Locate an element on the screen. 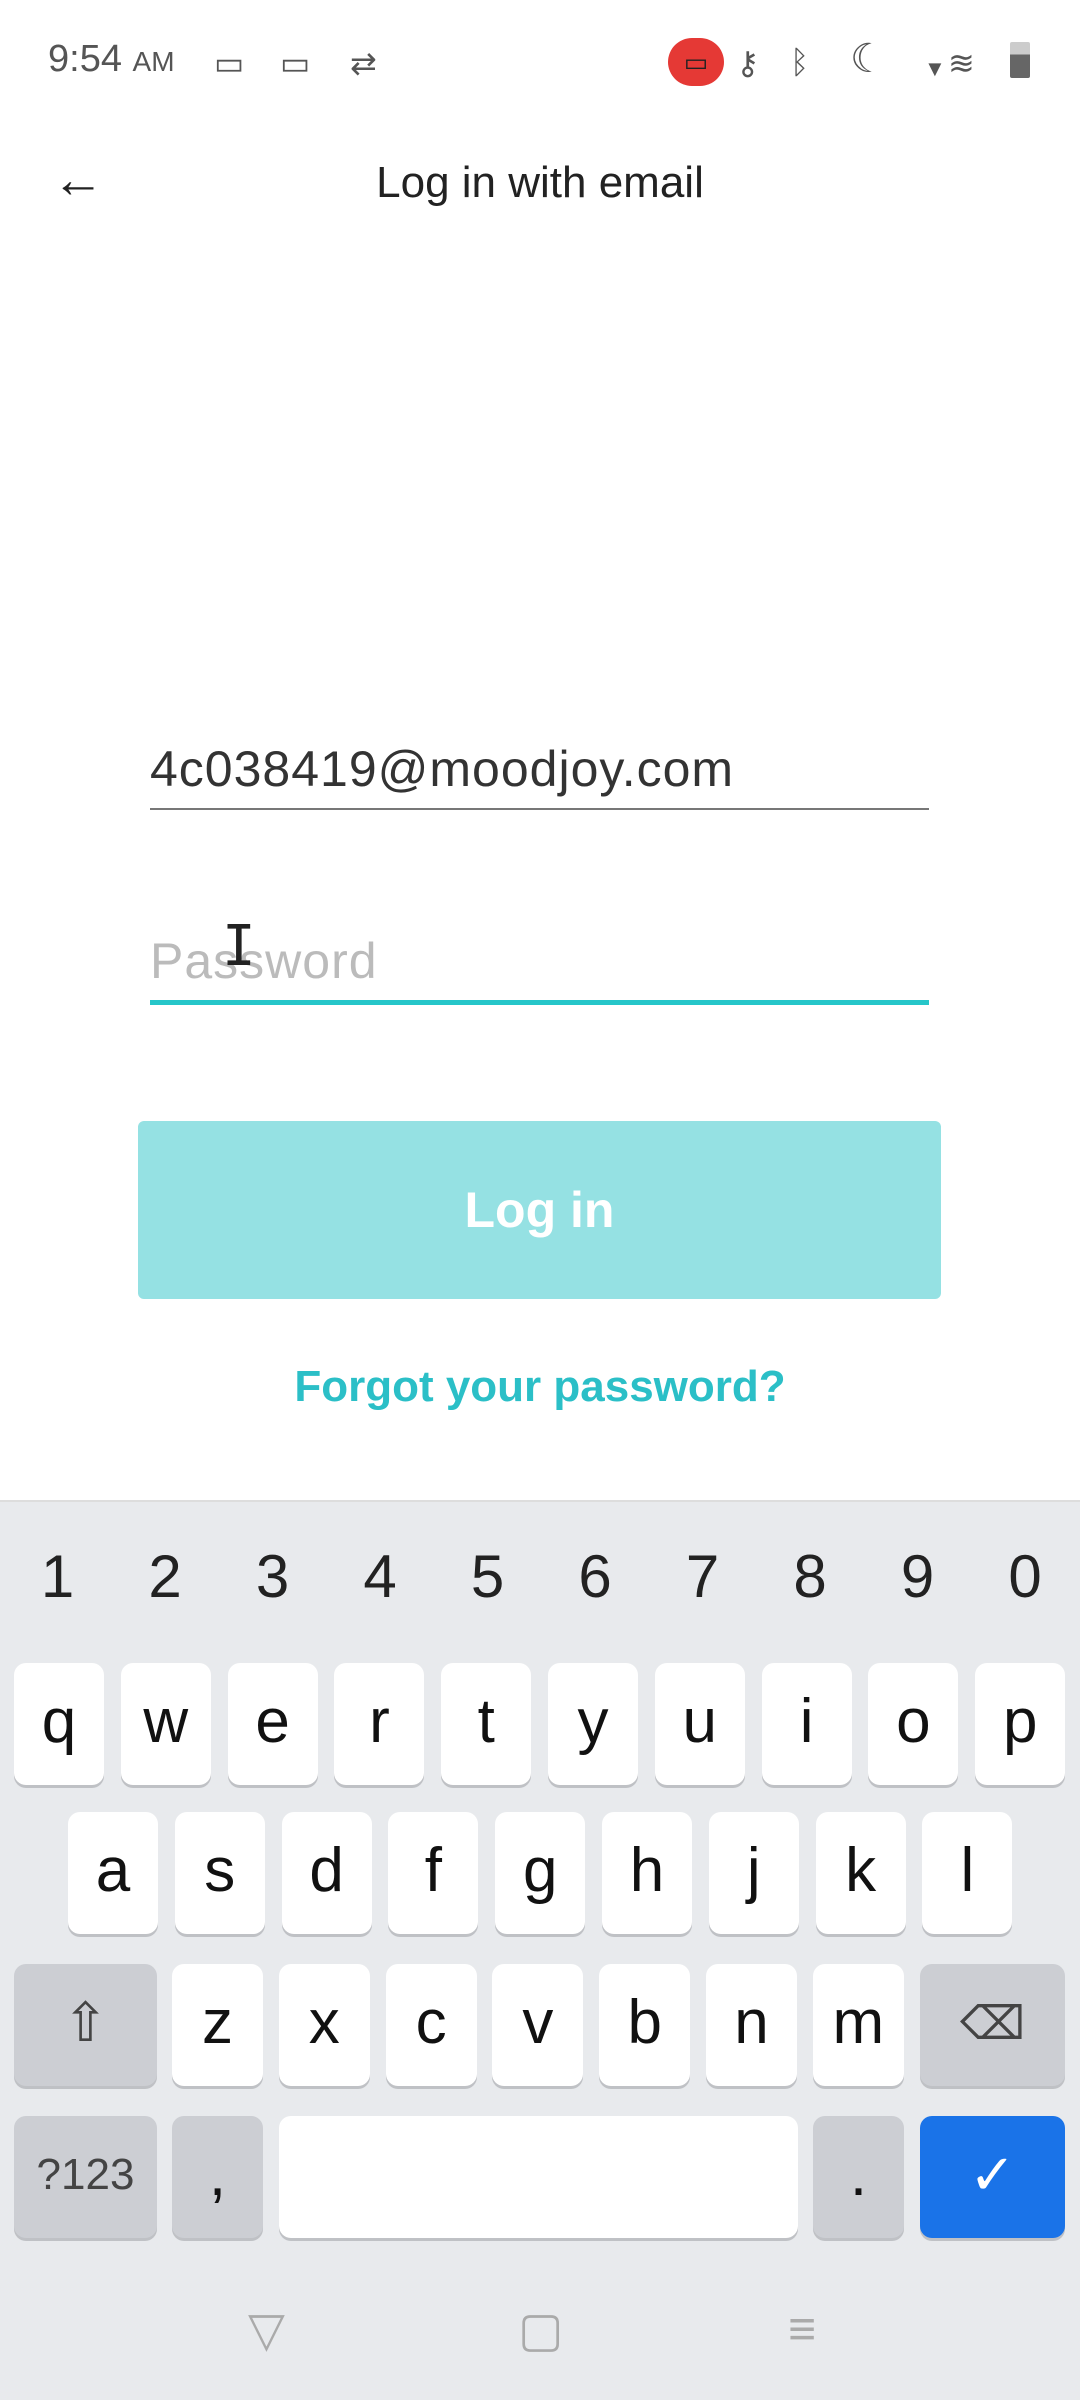  number-key-2: 2 is located at coordinates (165, 1576).